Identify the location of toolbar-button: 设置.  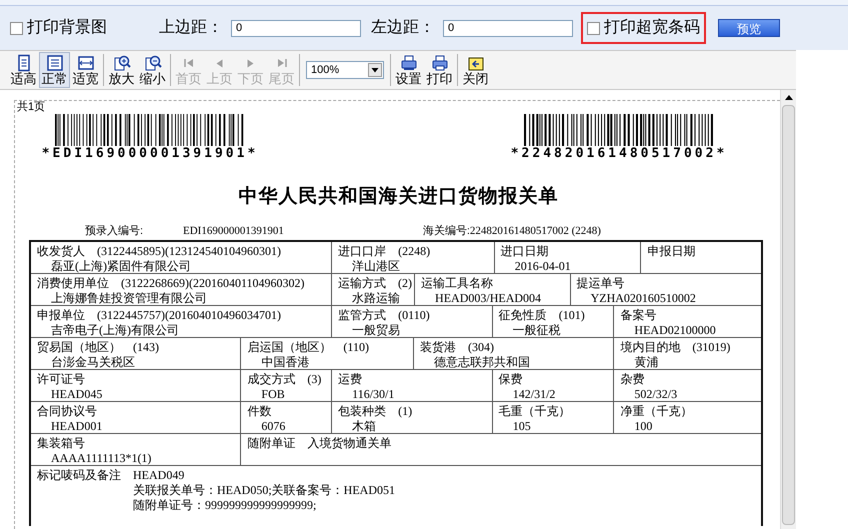
(408, 70).